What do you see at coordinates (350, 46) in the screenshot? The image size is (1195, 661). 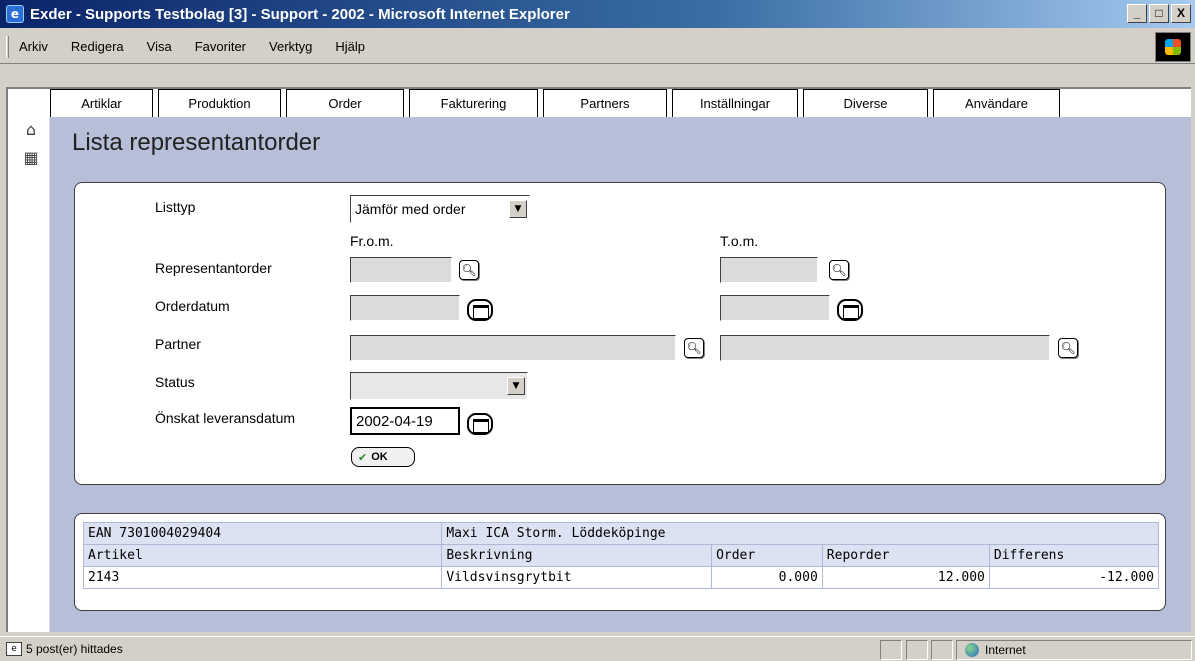 I see `menu-hjalp: Hjälp` at bounding box center [350, 46].